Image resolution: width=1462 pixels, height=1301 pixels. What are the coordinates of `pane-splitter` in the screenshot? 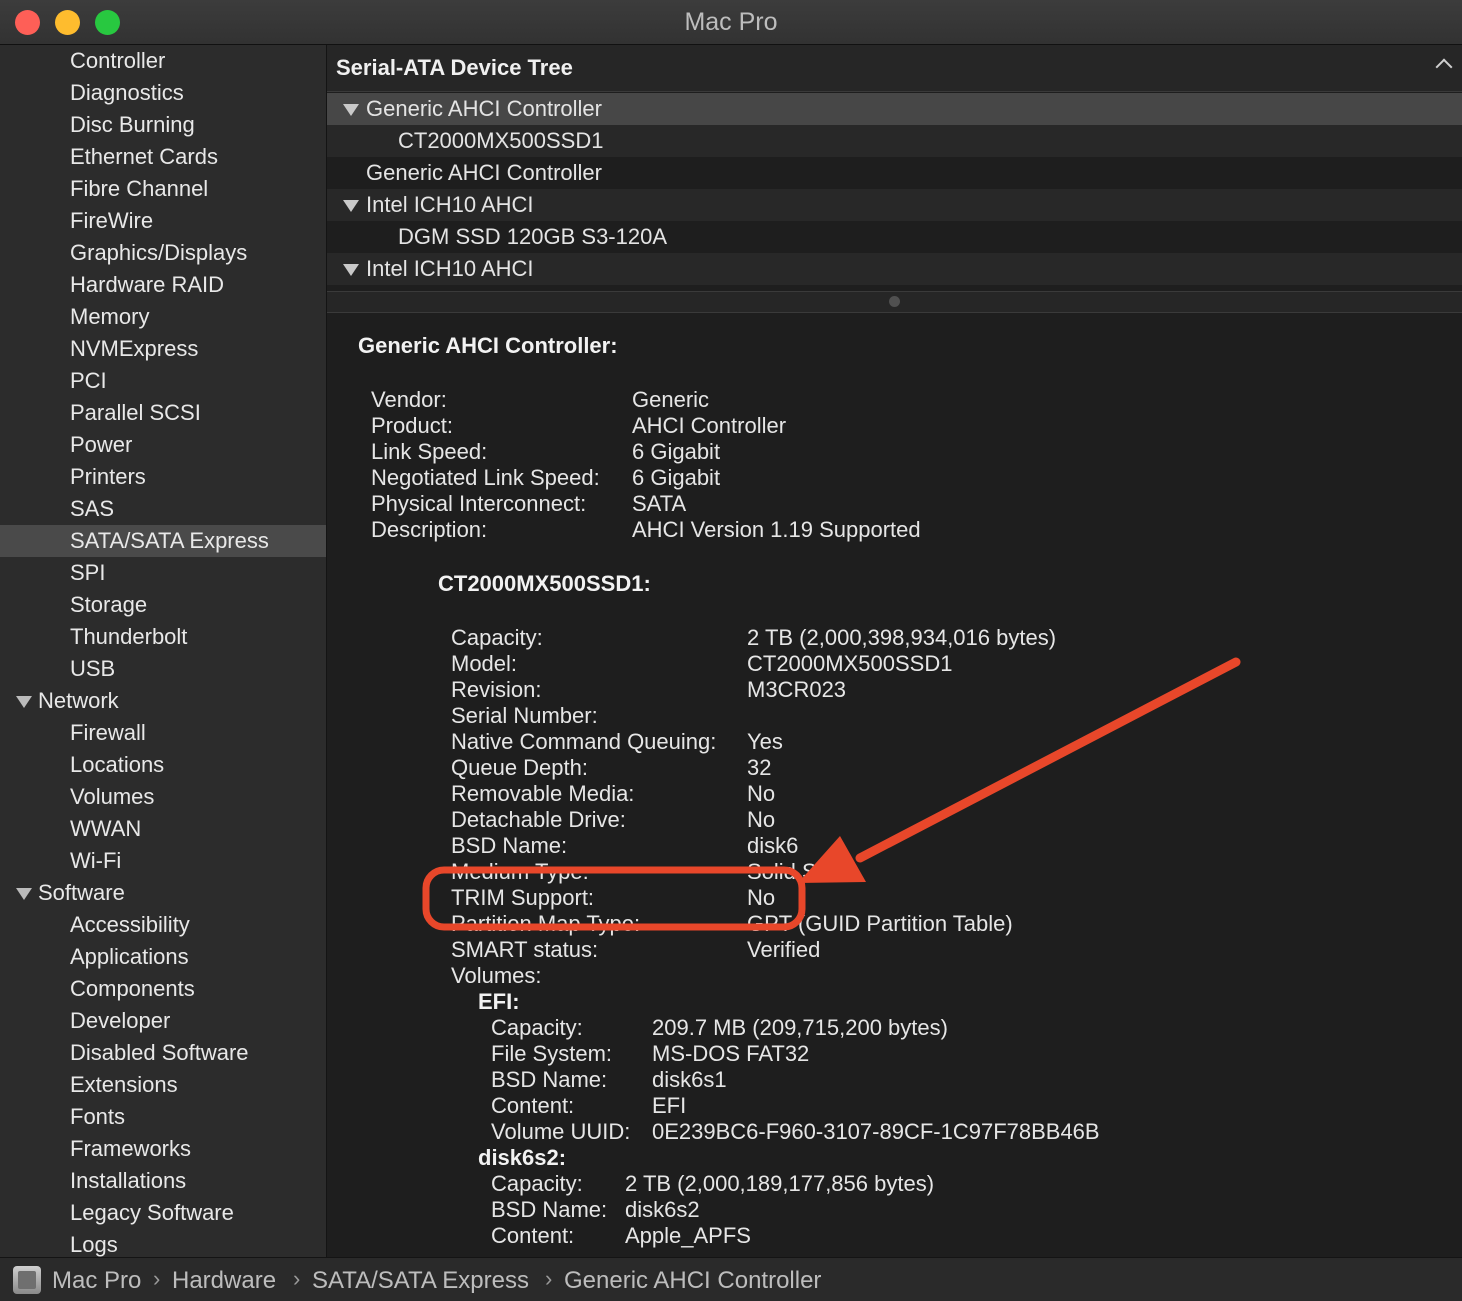 It's located at (894, 302).